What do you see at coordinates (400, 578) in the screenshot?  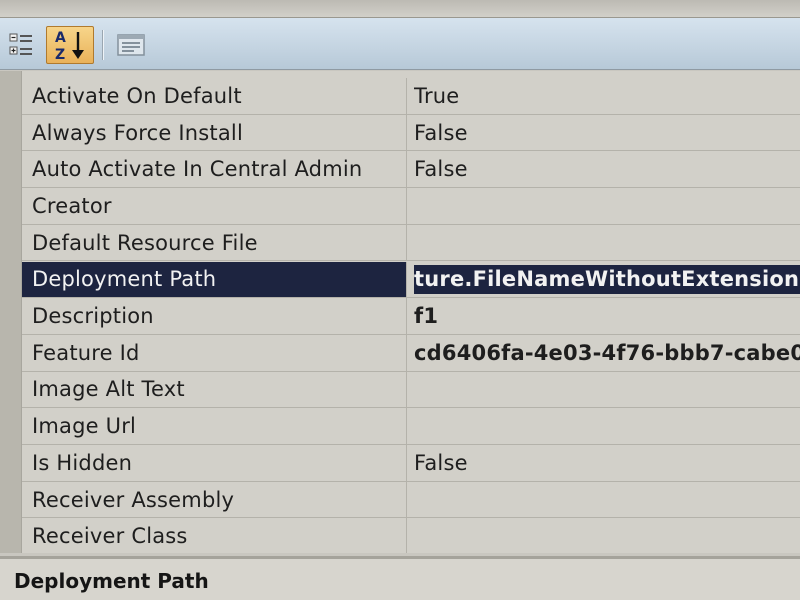 I see `property-description-pane: Deployment Path` at bounding box center [400, 578].